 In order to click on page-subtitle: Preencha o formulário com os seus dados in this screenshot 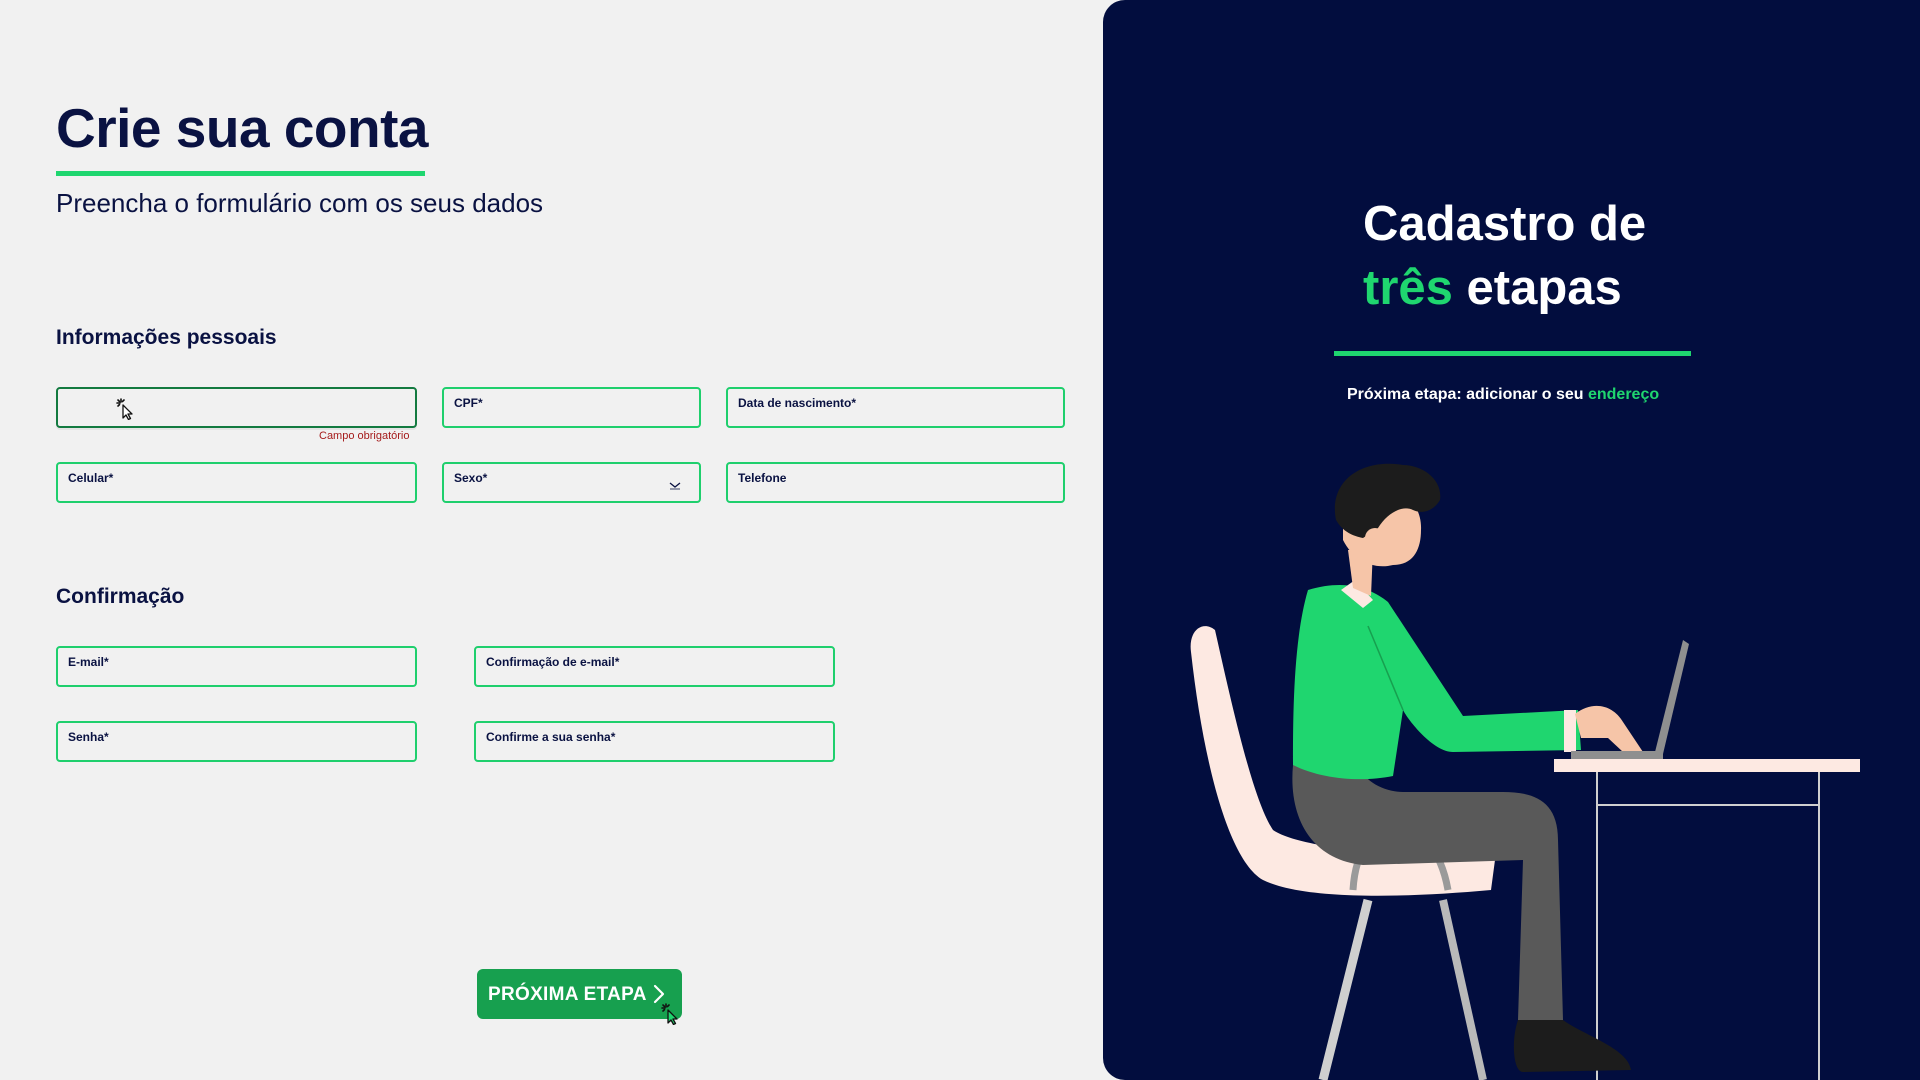, I will do `click(300, 203)`.